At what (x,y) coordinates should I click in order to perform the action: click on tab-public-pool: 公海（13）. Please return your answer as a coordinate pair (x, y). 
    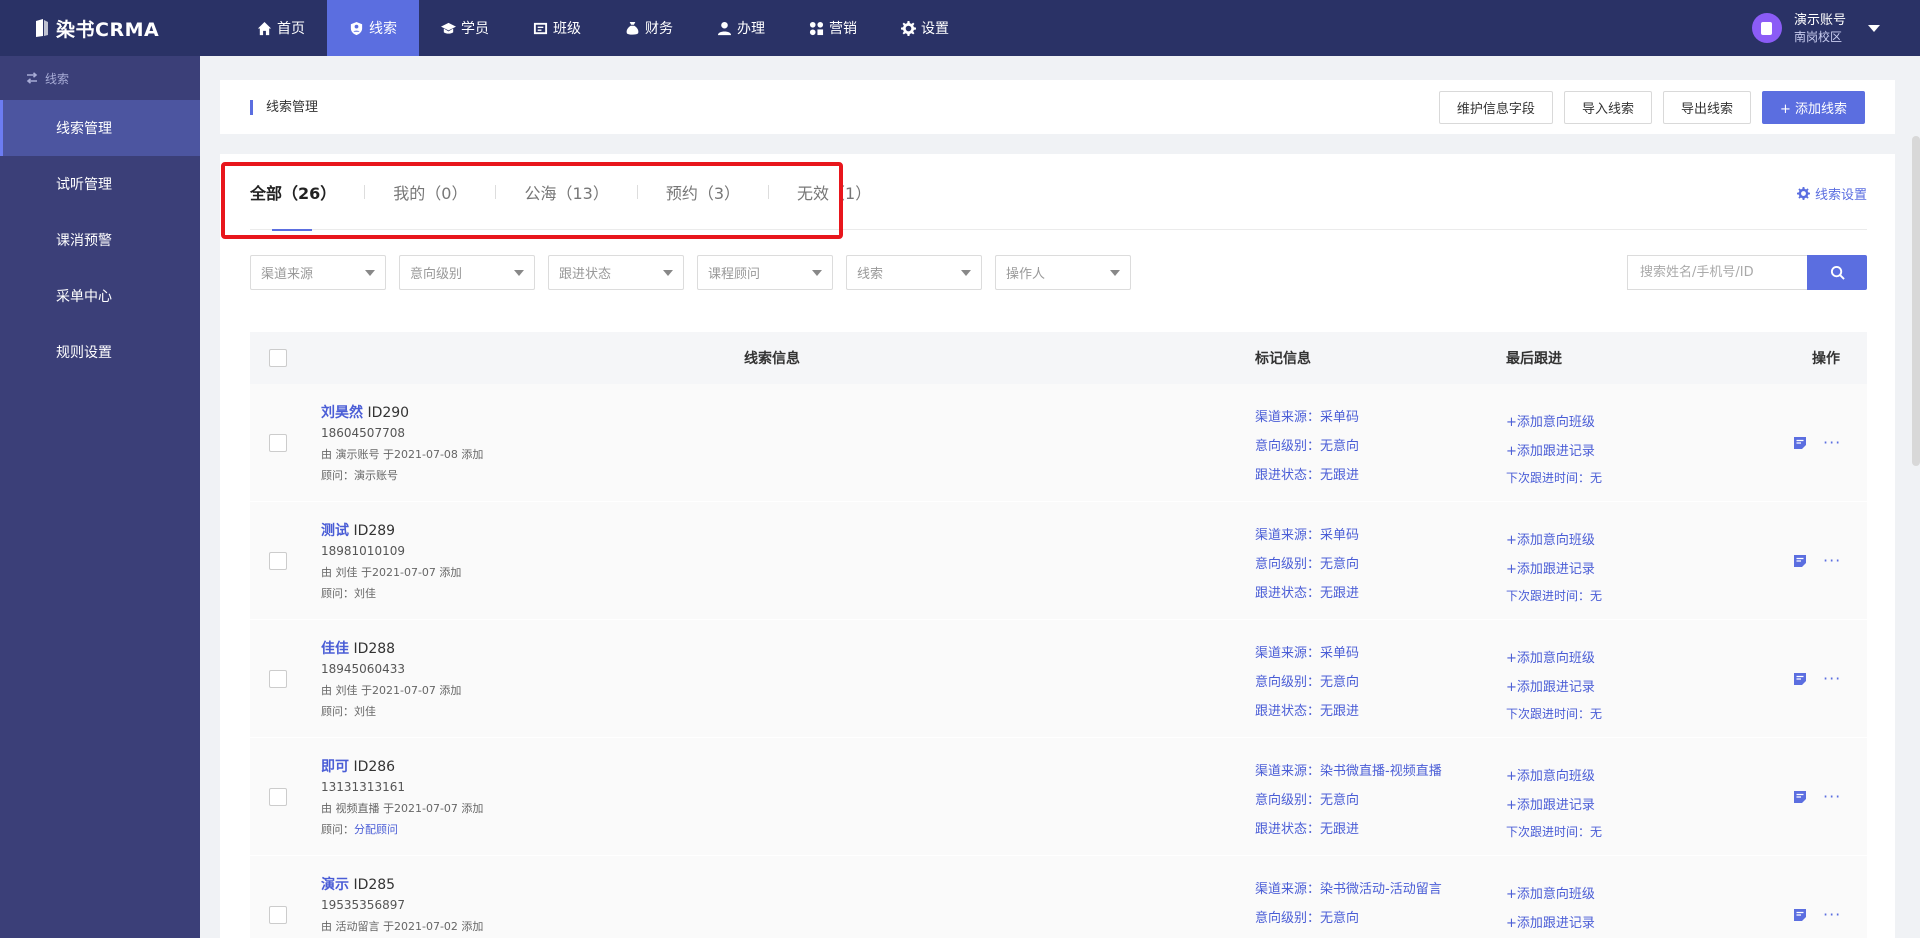
    Looking at the image, I should click on (566, 192).